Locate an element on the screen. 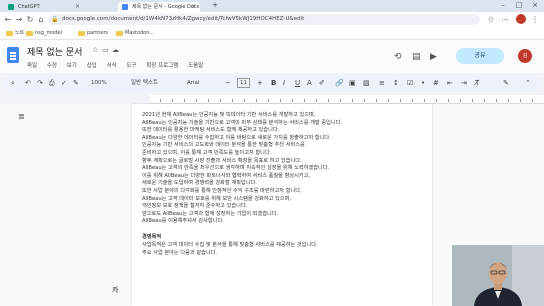  google-docs-icon is located at coordinates (13, 55).